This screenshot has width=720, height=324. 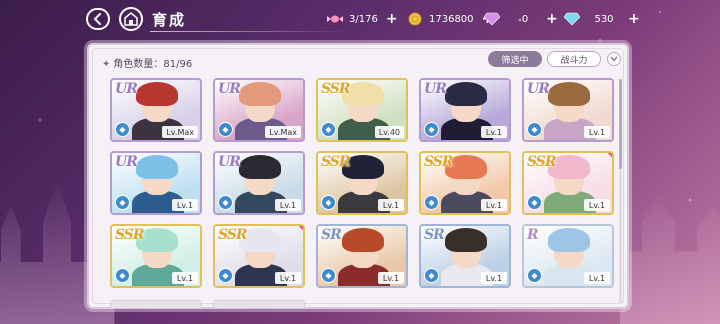 I want to click on resource-gold: 1736800 +, so click(x=450, y=19).